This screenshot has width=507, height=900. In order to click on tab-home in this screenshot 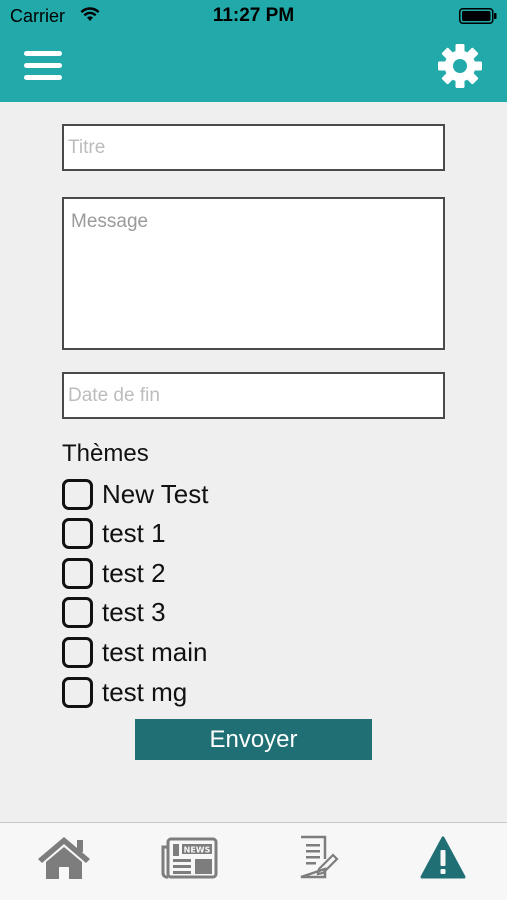, I will do `click(65, 860)`.